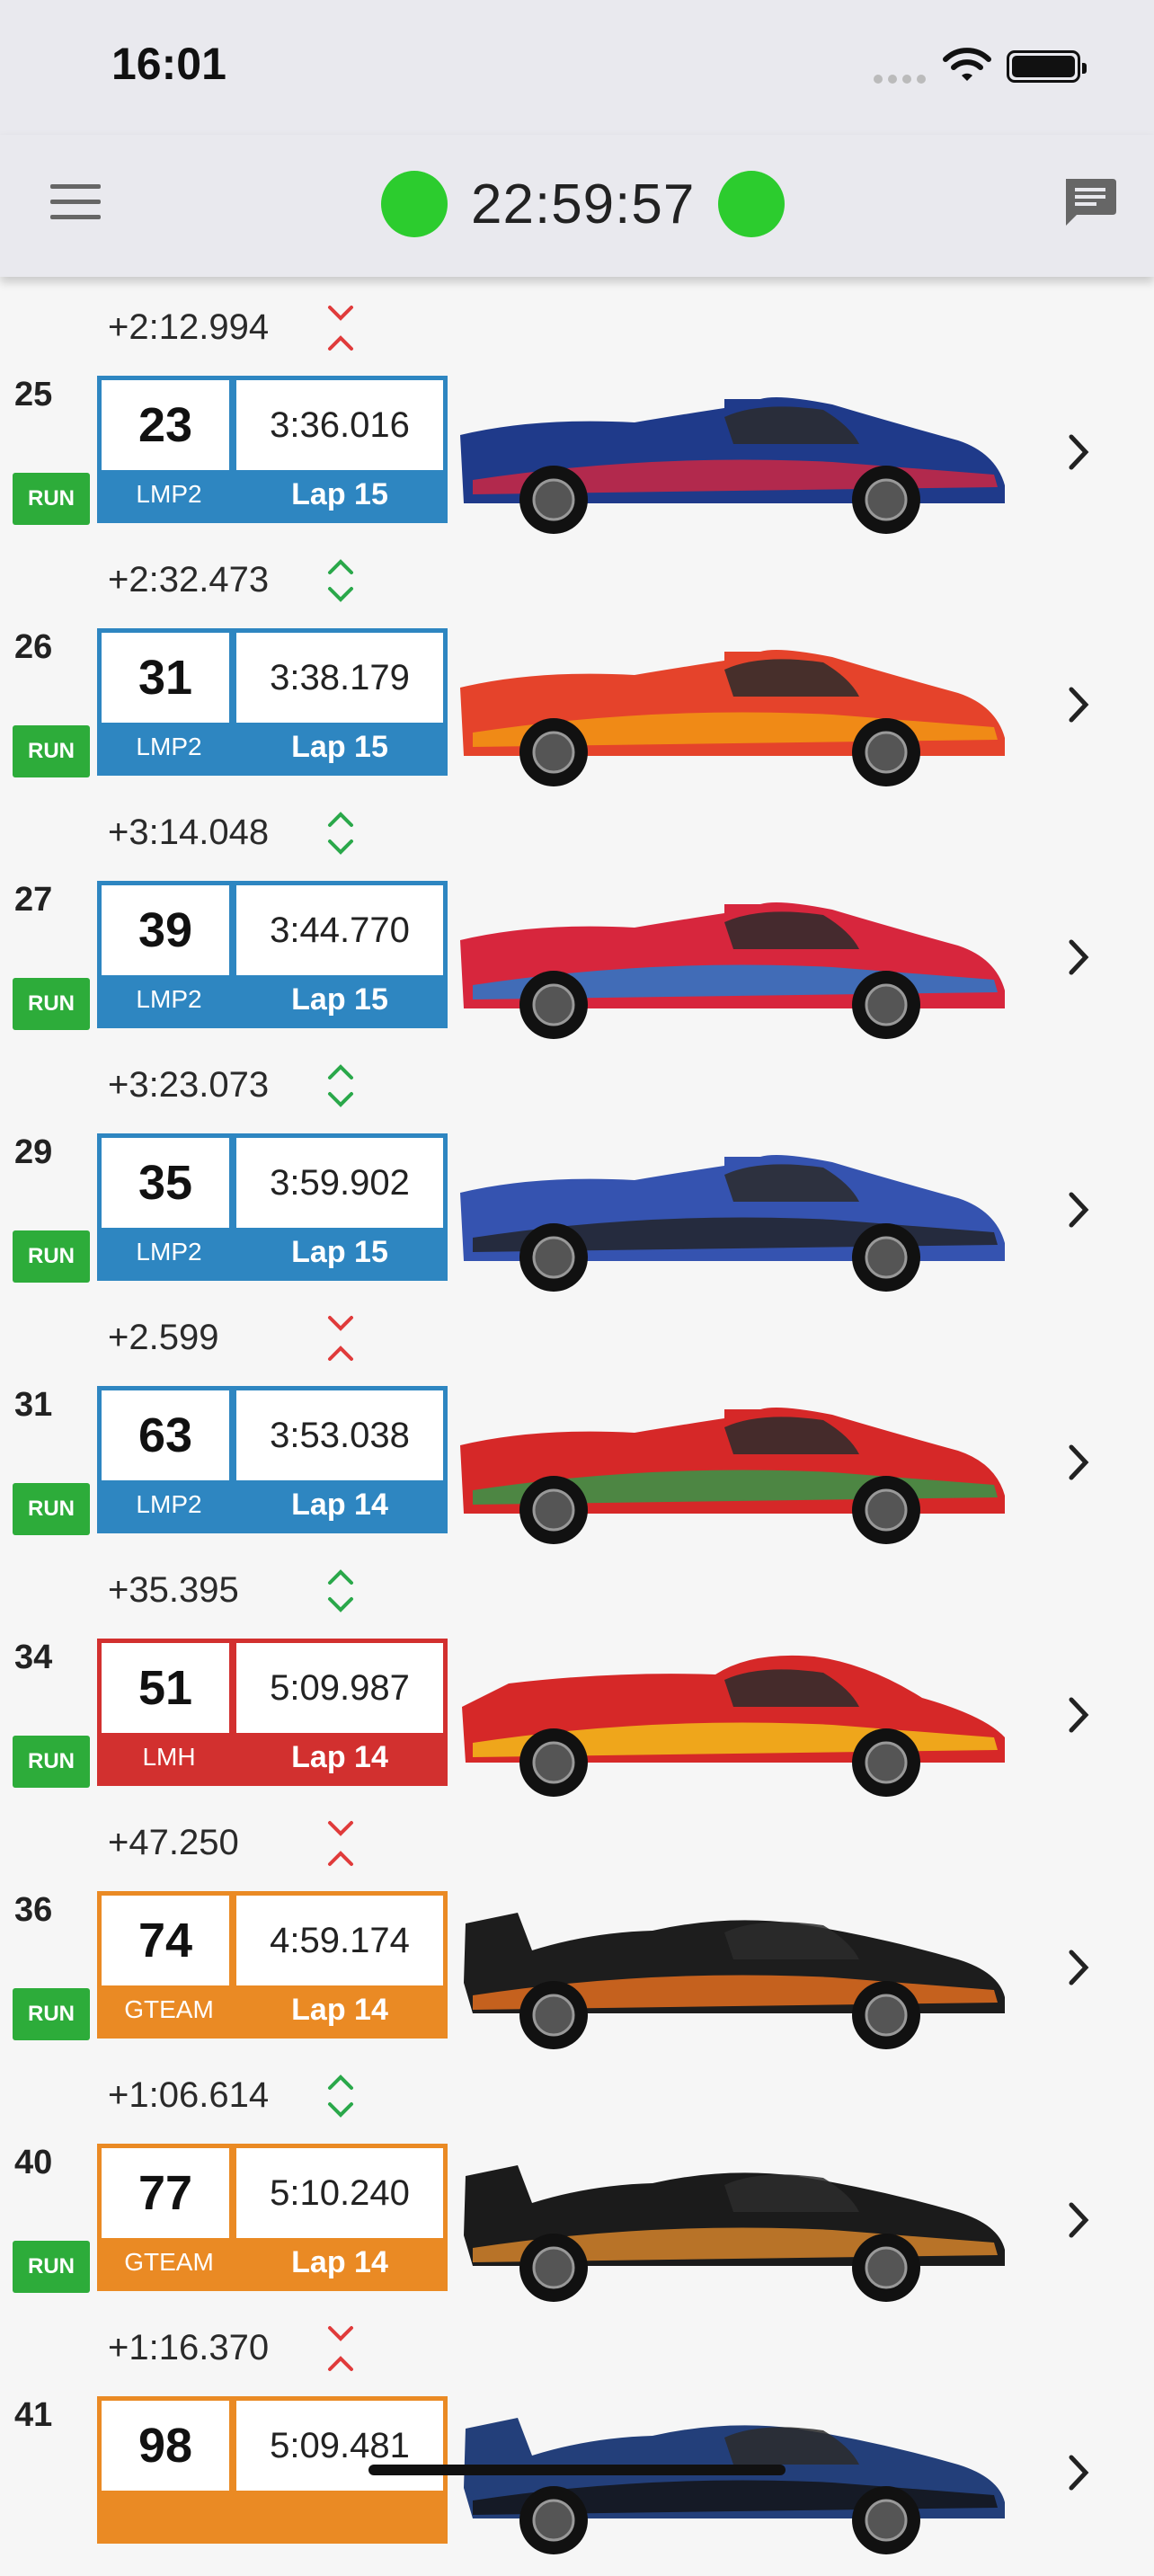 The image size is (1154, 2576). What do you see at coordinates (339, 1183) in the screenshot?
I see `last-lap-time: 3:59.902` at bounding box center [339, 1183].